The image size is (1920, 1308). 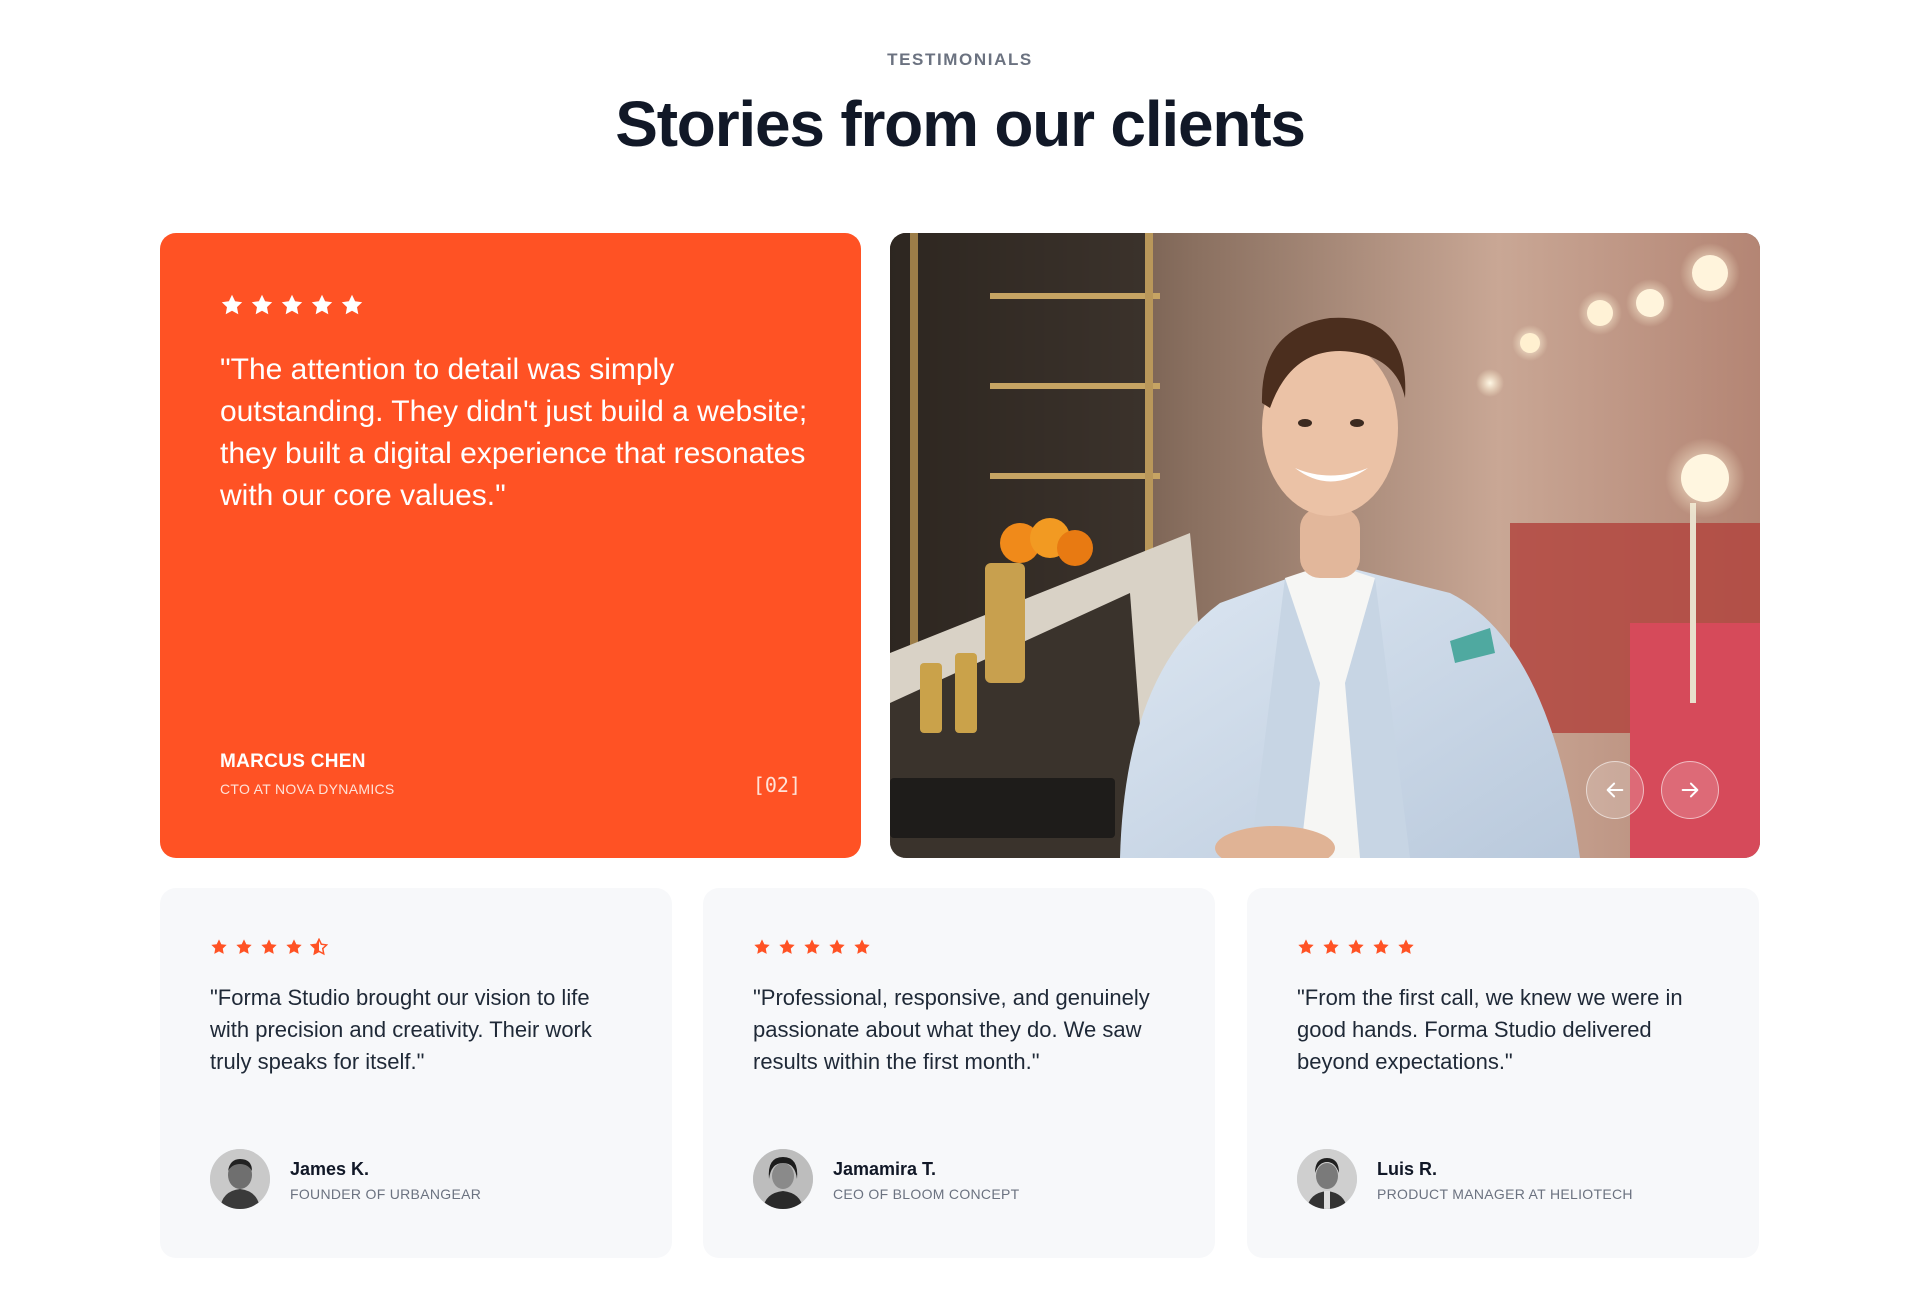 I want to click on half-star-icon, so click(x=319, y=947).